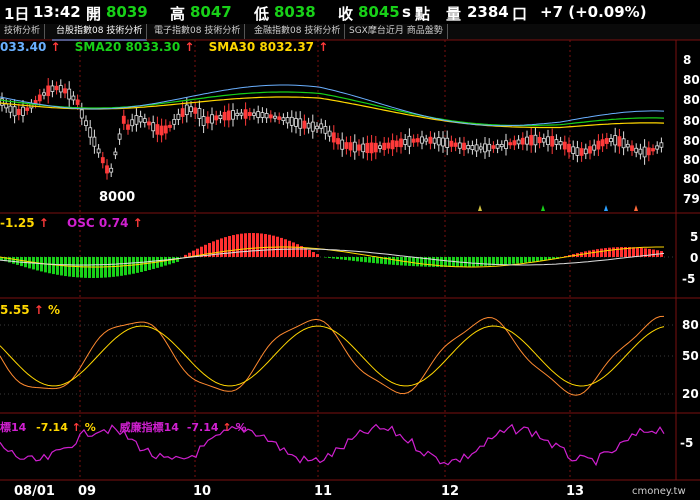 The height and width of the screenshot is (500, 700). What do you see at coordinates (450, 491) in the screenshot?
I see `x-tick-12: 12` at bounding box center [450, 491].